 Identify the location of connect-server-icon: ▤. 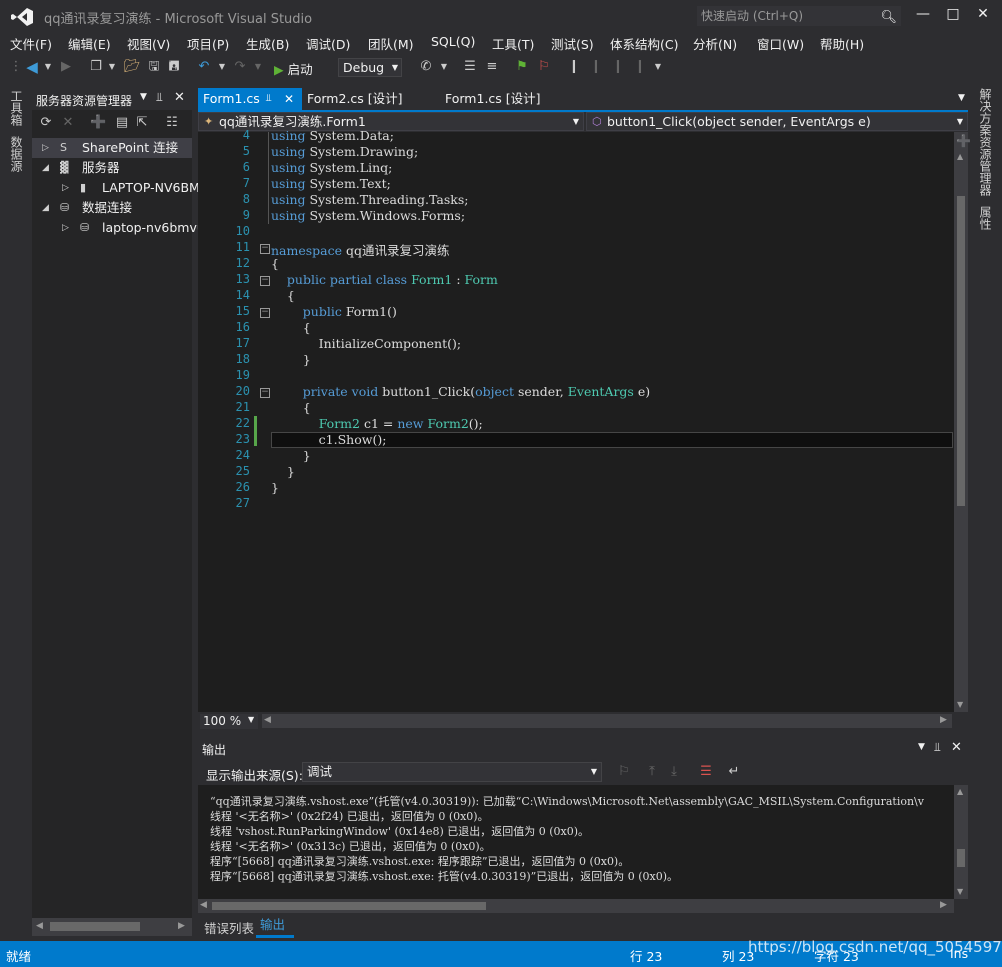
(122, 123).